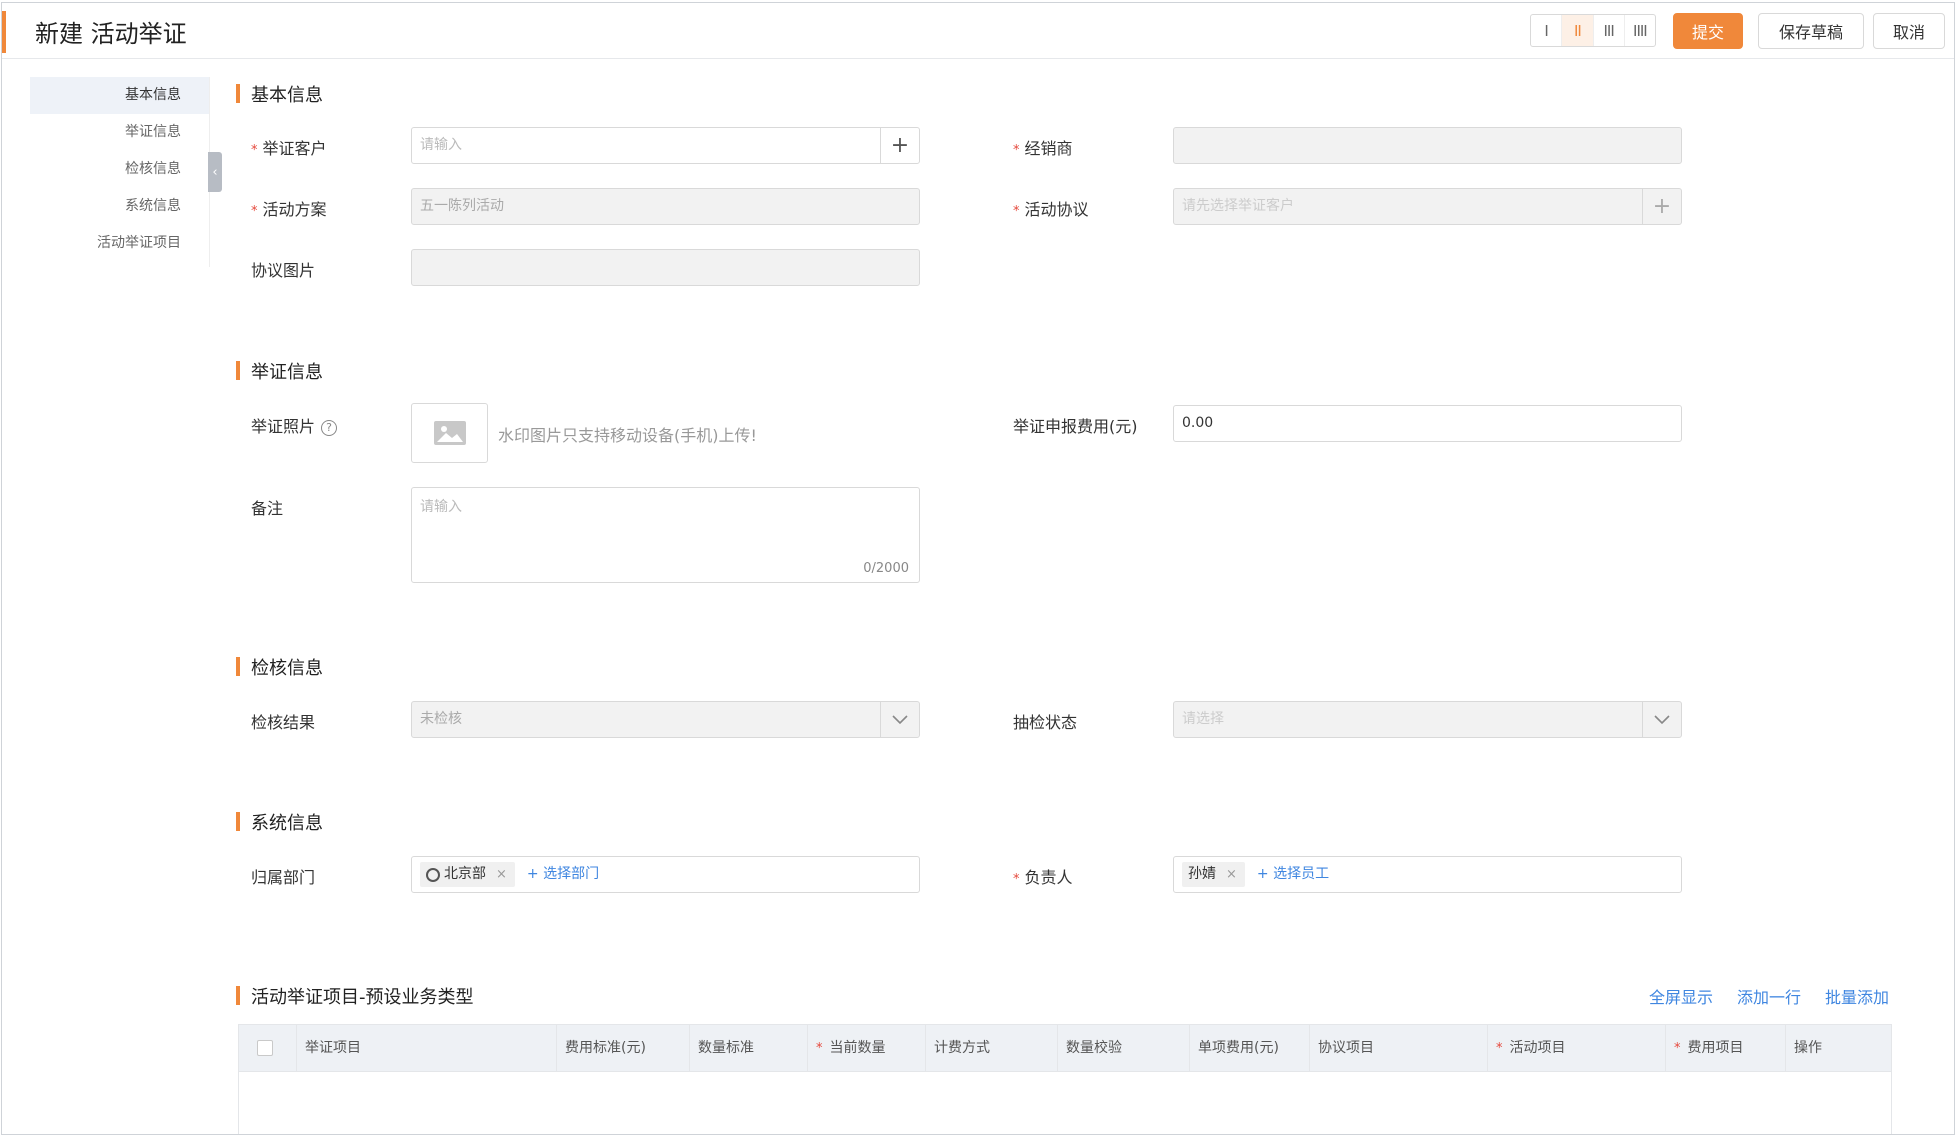 The image size is (1958, 1138). Describe the element at coordinates (665, 206) in the screenshot. I see `plan-input: 五一陈列活动` at that location.